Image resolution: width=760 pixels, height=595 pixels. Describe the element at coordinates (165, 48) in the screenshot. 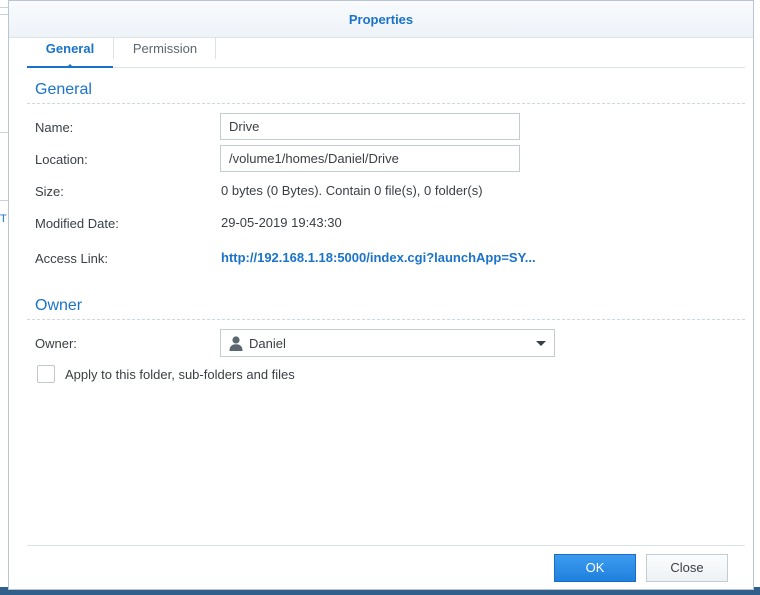

I see `tab-permission-label: Permission` at that location.